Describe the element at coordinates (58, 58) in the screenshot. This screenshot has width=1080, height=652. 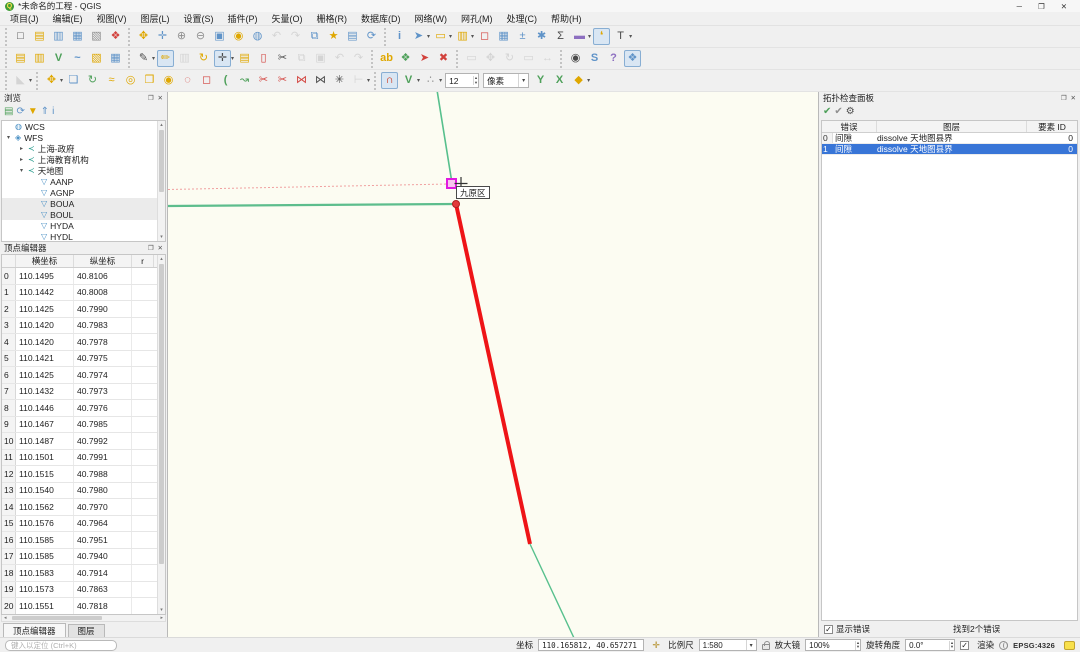
I see `new-virtual-layer-button: V` at that location.